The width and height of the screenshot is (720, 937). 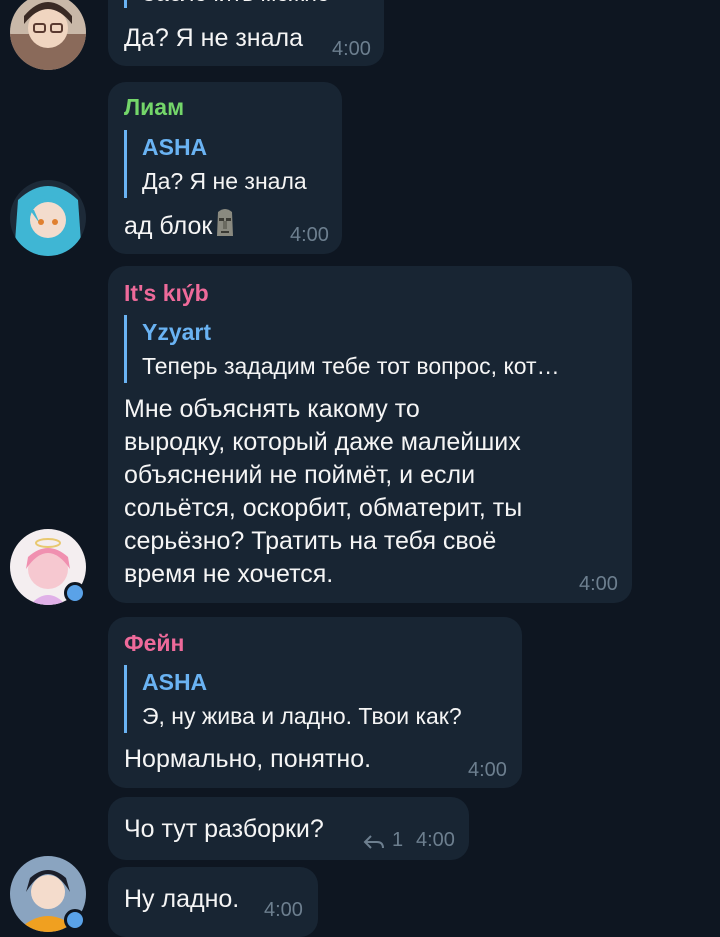 I want to click on message-line: объяснений не поймёт, и если, so click(x=300, y=475).